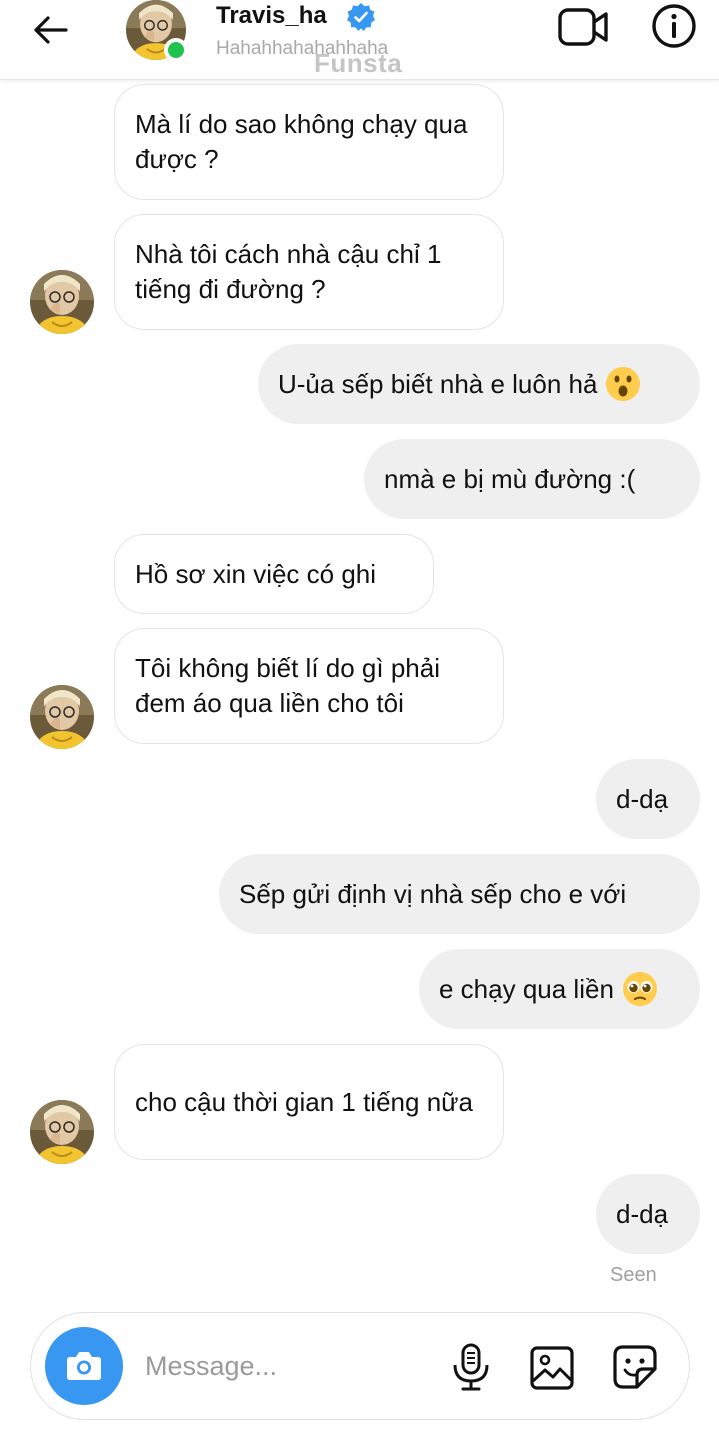 This screenshot has height=1436, width=719. I want to click on message-text: U-ủa sếp biết nhà e luôn hả, so click(438, 383).